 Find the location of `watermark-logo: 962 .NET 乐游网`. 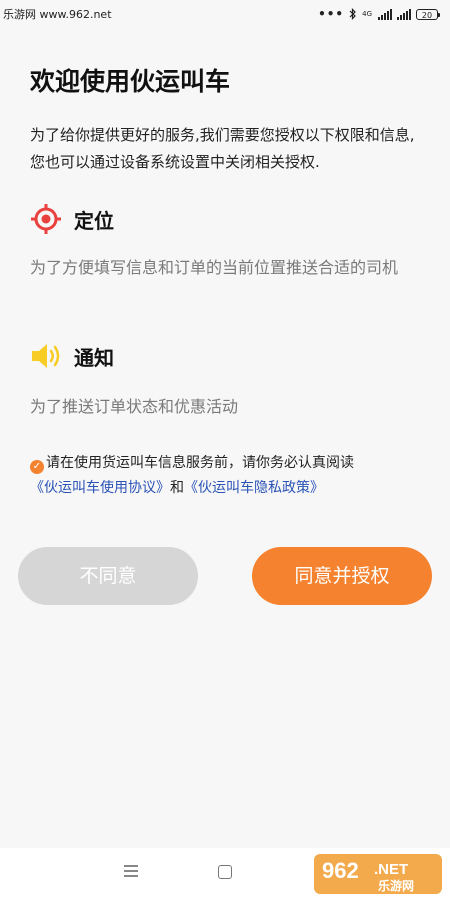

watermark-logo: 962 .NET 乐游网 is located at coordinates (378, 874).